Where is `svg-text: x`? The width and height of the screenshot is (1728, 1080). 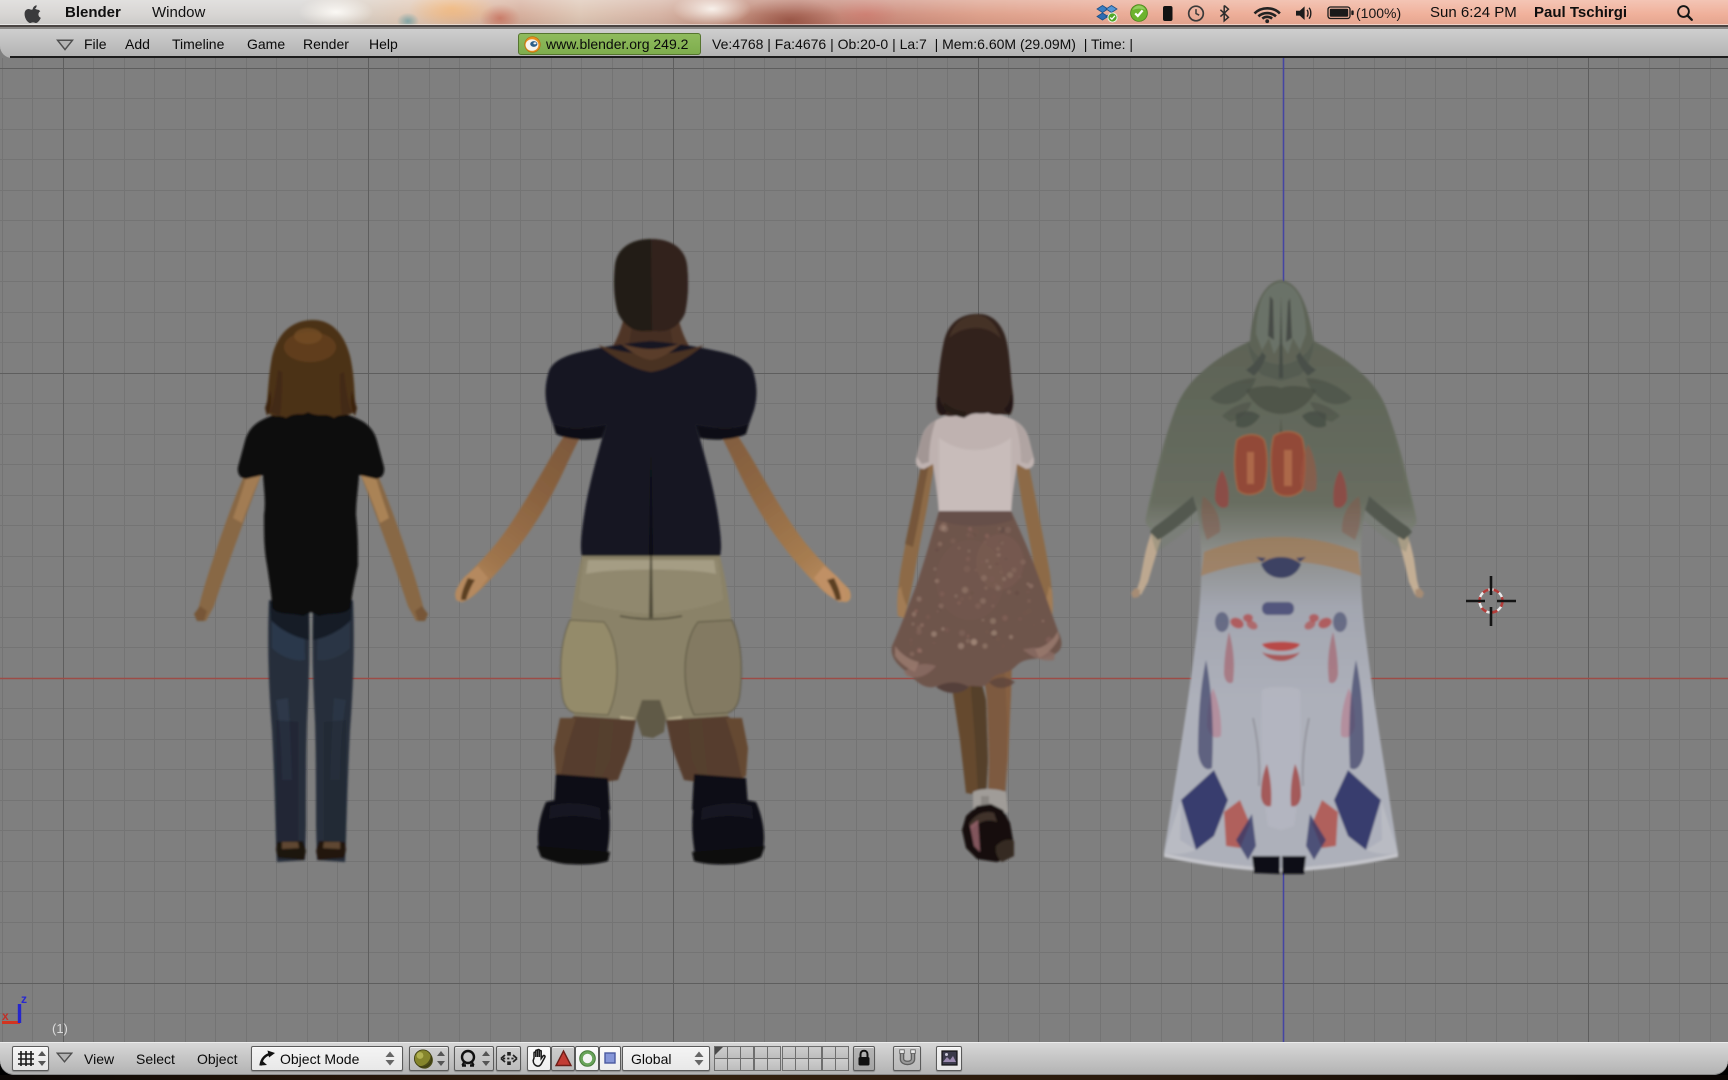
svg-text: x is located at coordinates (5, 1016).